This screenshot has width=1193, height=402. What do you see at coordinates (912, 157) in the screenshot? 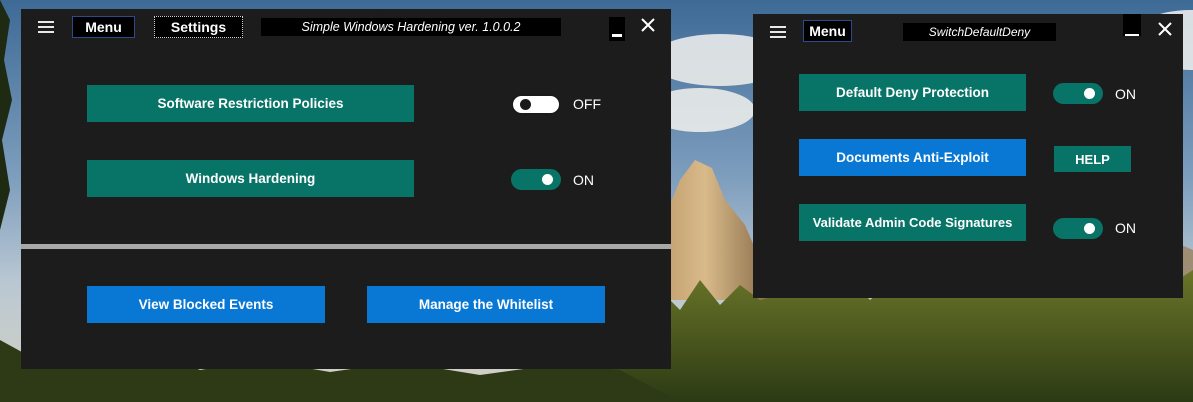
I see `documents-anti-exploit-button: Documents Anti-Exploit` at bounding box center [912, 157].